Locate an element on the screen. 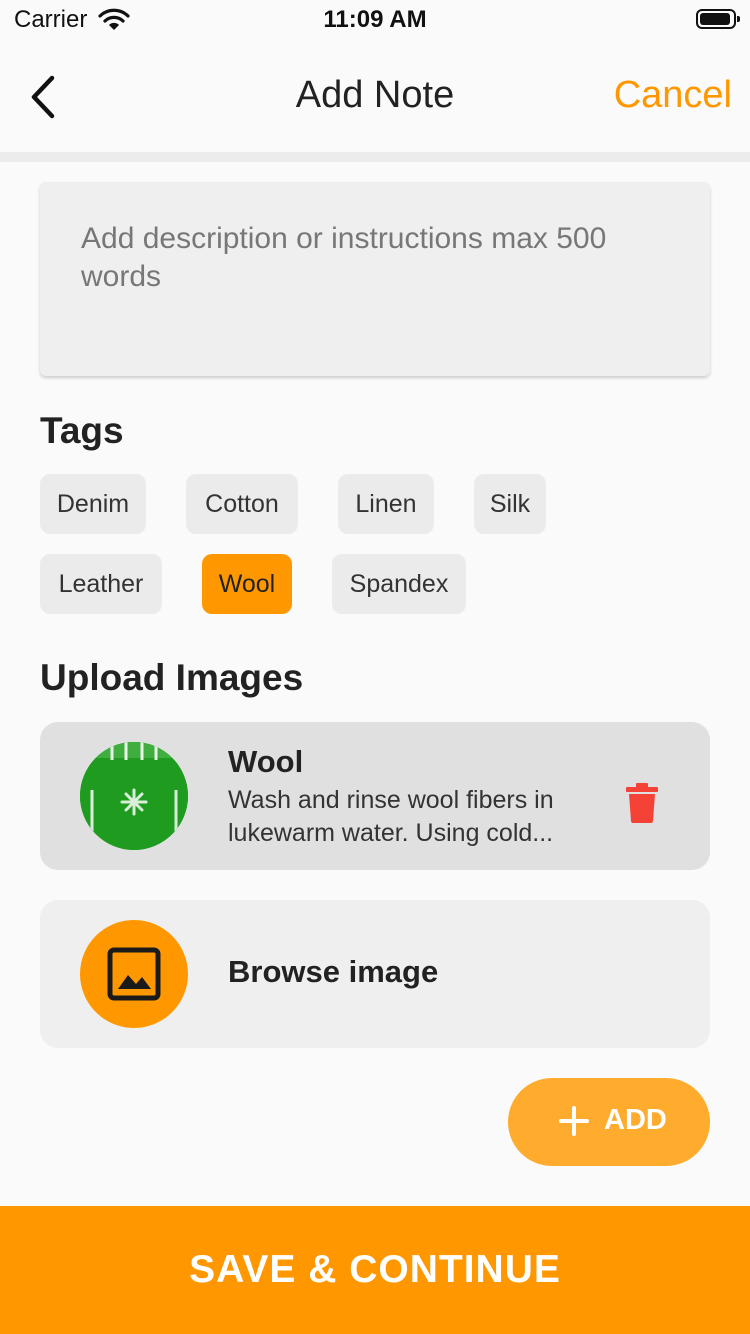 This screenshot has height=1334, width=750. plus-icon is located at coordinates (574, 1121).